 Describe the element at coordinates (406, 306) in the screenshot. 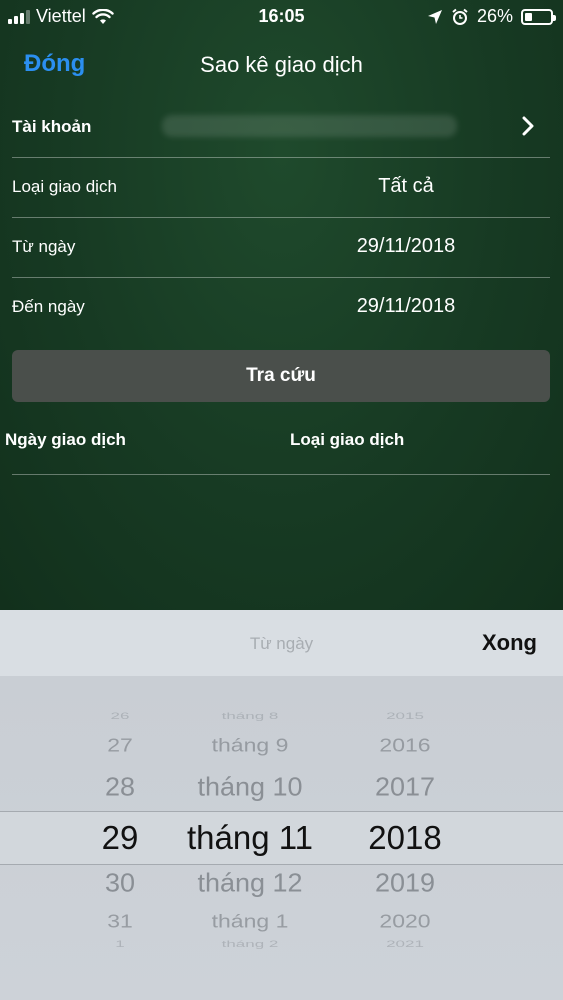

I see `to-date-value: 29/11/2018` at that location.